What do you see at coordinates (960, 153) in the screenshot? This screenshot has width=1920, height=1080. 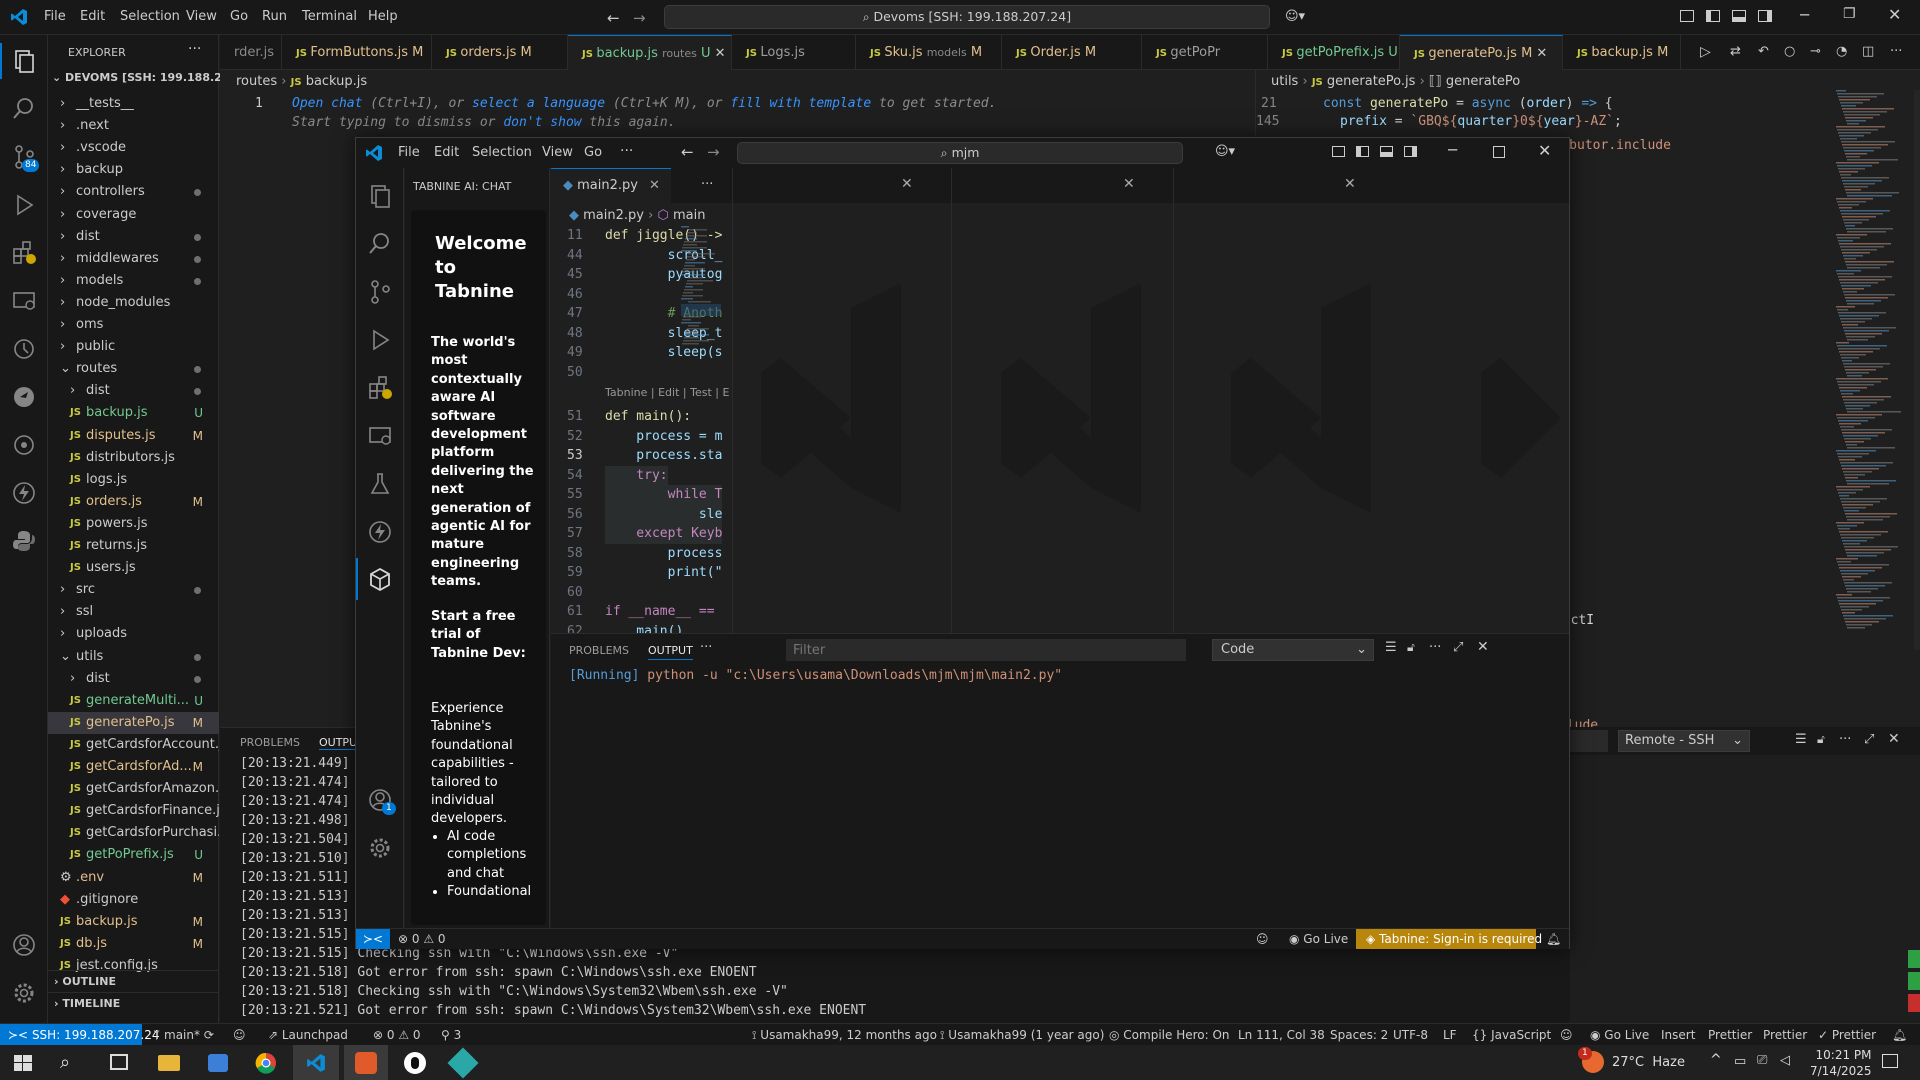 I see `inner-command-center: ⌕ mjm` at bounding box center [960, 153].